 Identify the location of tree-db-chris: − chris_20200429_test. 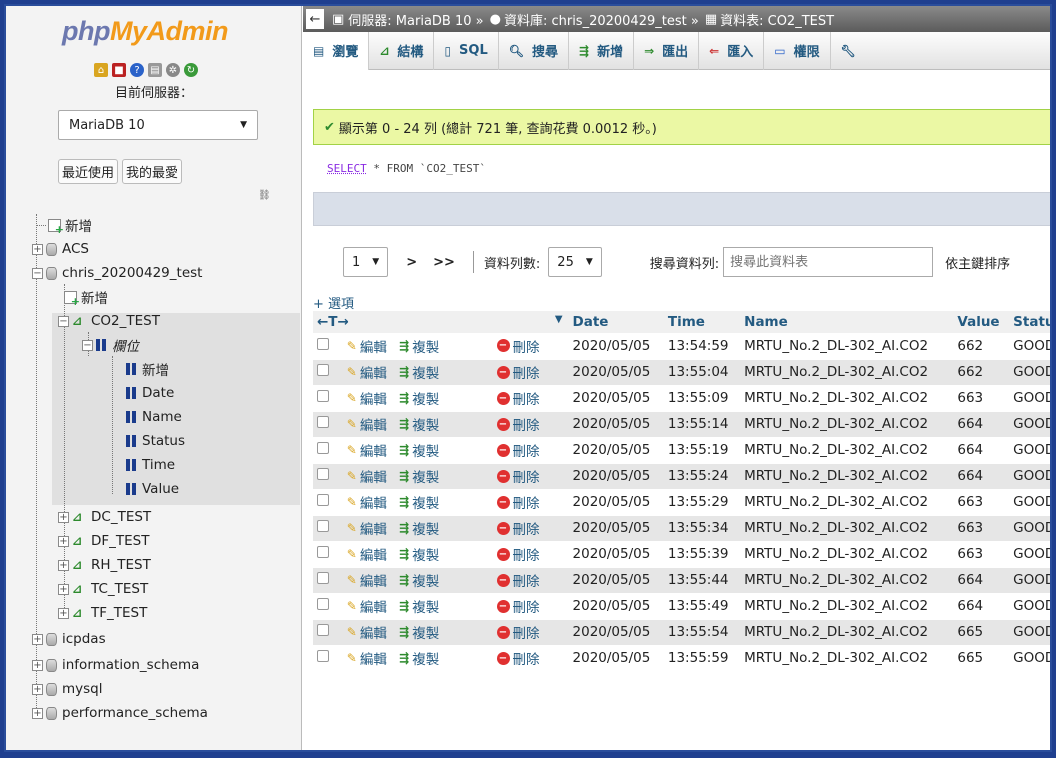
(117, 273).